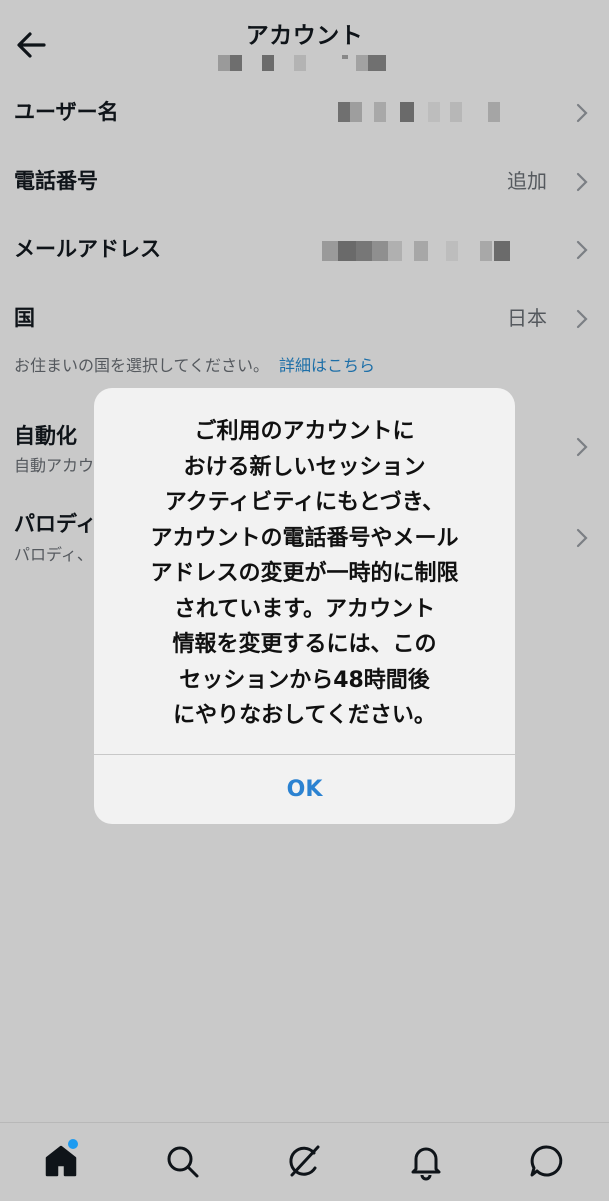  I want to click on email-value-redacted, so click(416, 251).